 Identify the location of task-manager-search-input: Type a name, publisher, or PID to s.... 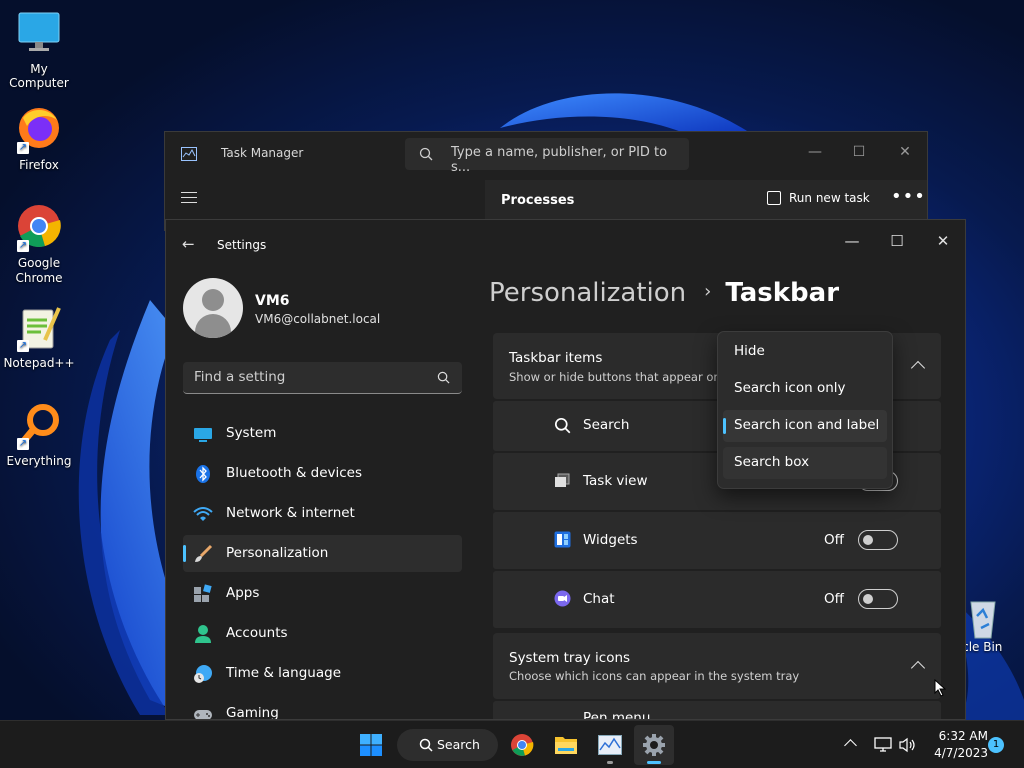
(547, 156).